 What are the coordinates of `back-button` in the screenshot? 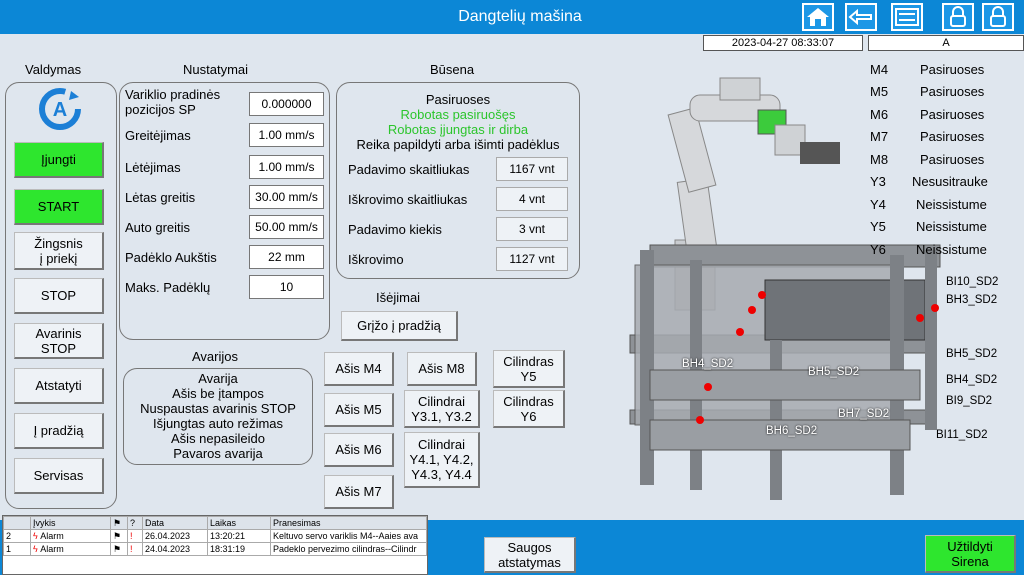 It's located at (861, 17).